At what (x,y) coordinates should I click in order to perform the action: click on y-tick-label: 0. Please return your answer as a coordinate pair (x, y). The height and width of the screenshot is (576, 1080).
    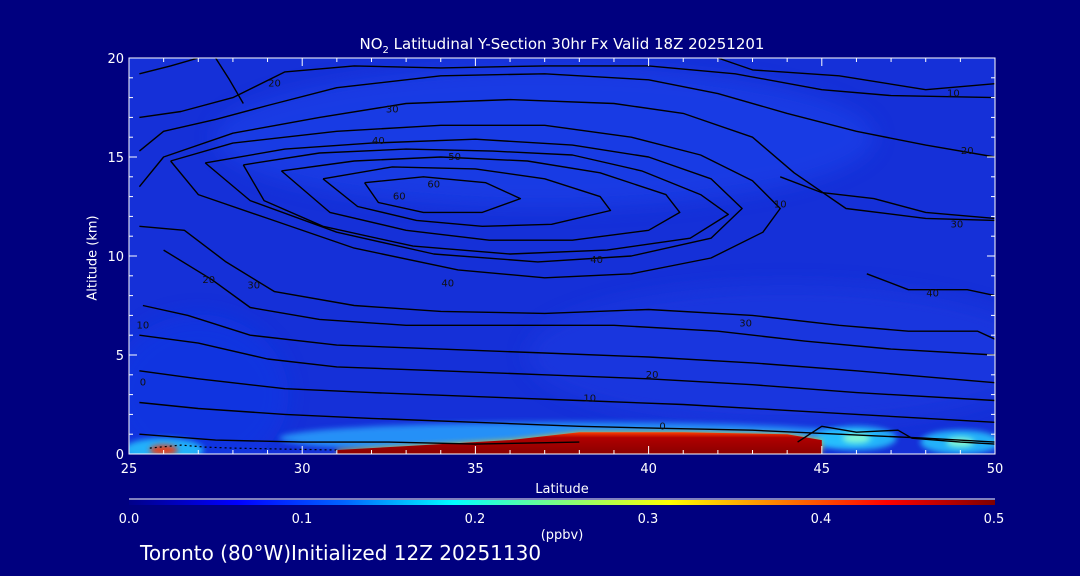
    Looking at the image, I should click on (120, 455).